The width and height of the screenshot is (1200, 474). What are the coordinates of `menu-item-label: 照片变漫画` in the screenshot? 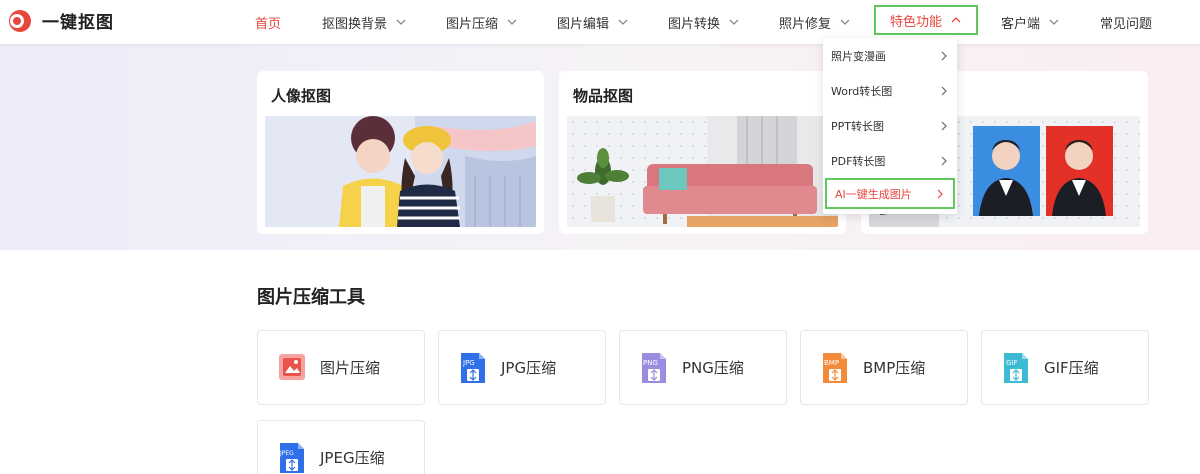 It's located at (858, 56).